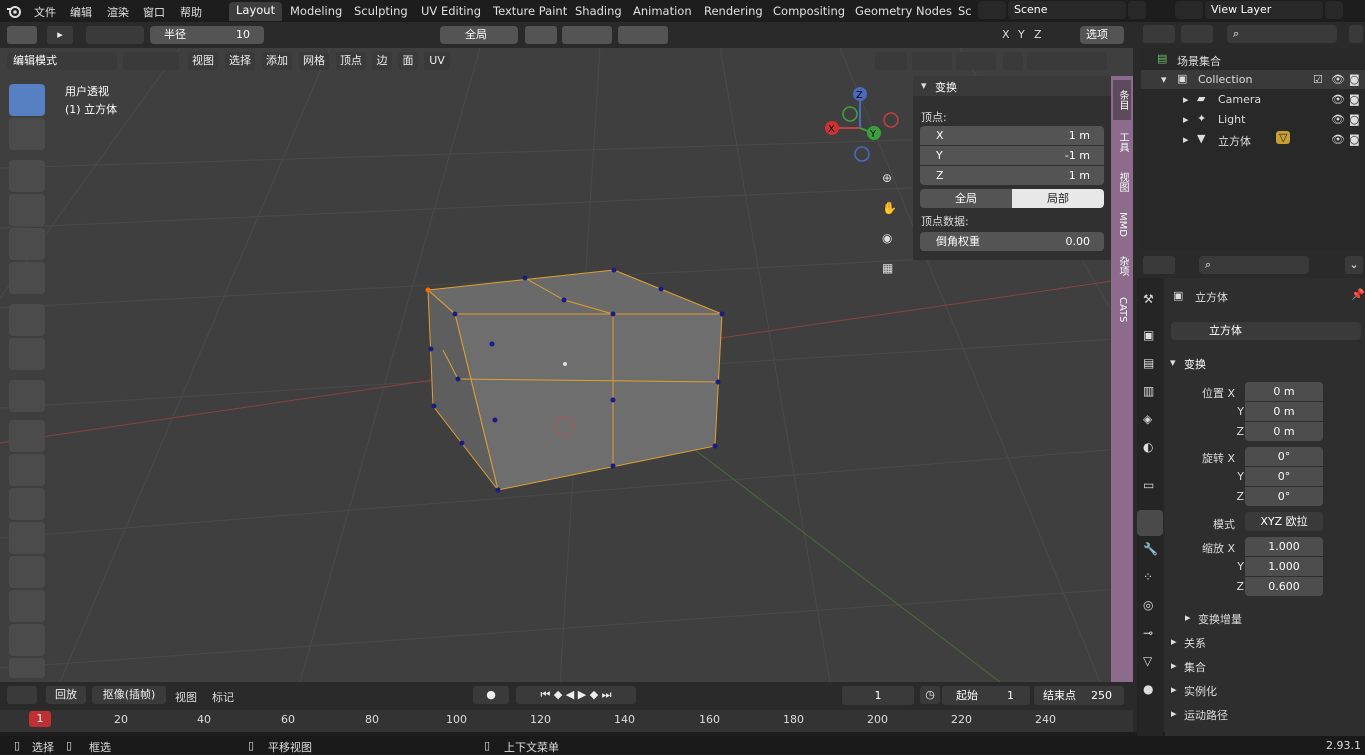 The height and width of the screenshot is (755, 1365). Describe the element at coordinates (1354, 139) in the screenshot. I see `cube-render-icon: ◙` at that location.